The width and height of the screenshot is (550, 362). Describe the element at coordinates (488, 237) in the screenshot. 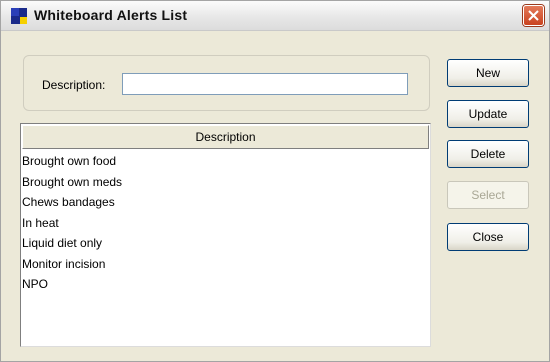

I see `close-button: Close` at that location.